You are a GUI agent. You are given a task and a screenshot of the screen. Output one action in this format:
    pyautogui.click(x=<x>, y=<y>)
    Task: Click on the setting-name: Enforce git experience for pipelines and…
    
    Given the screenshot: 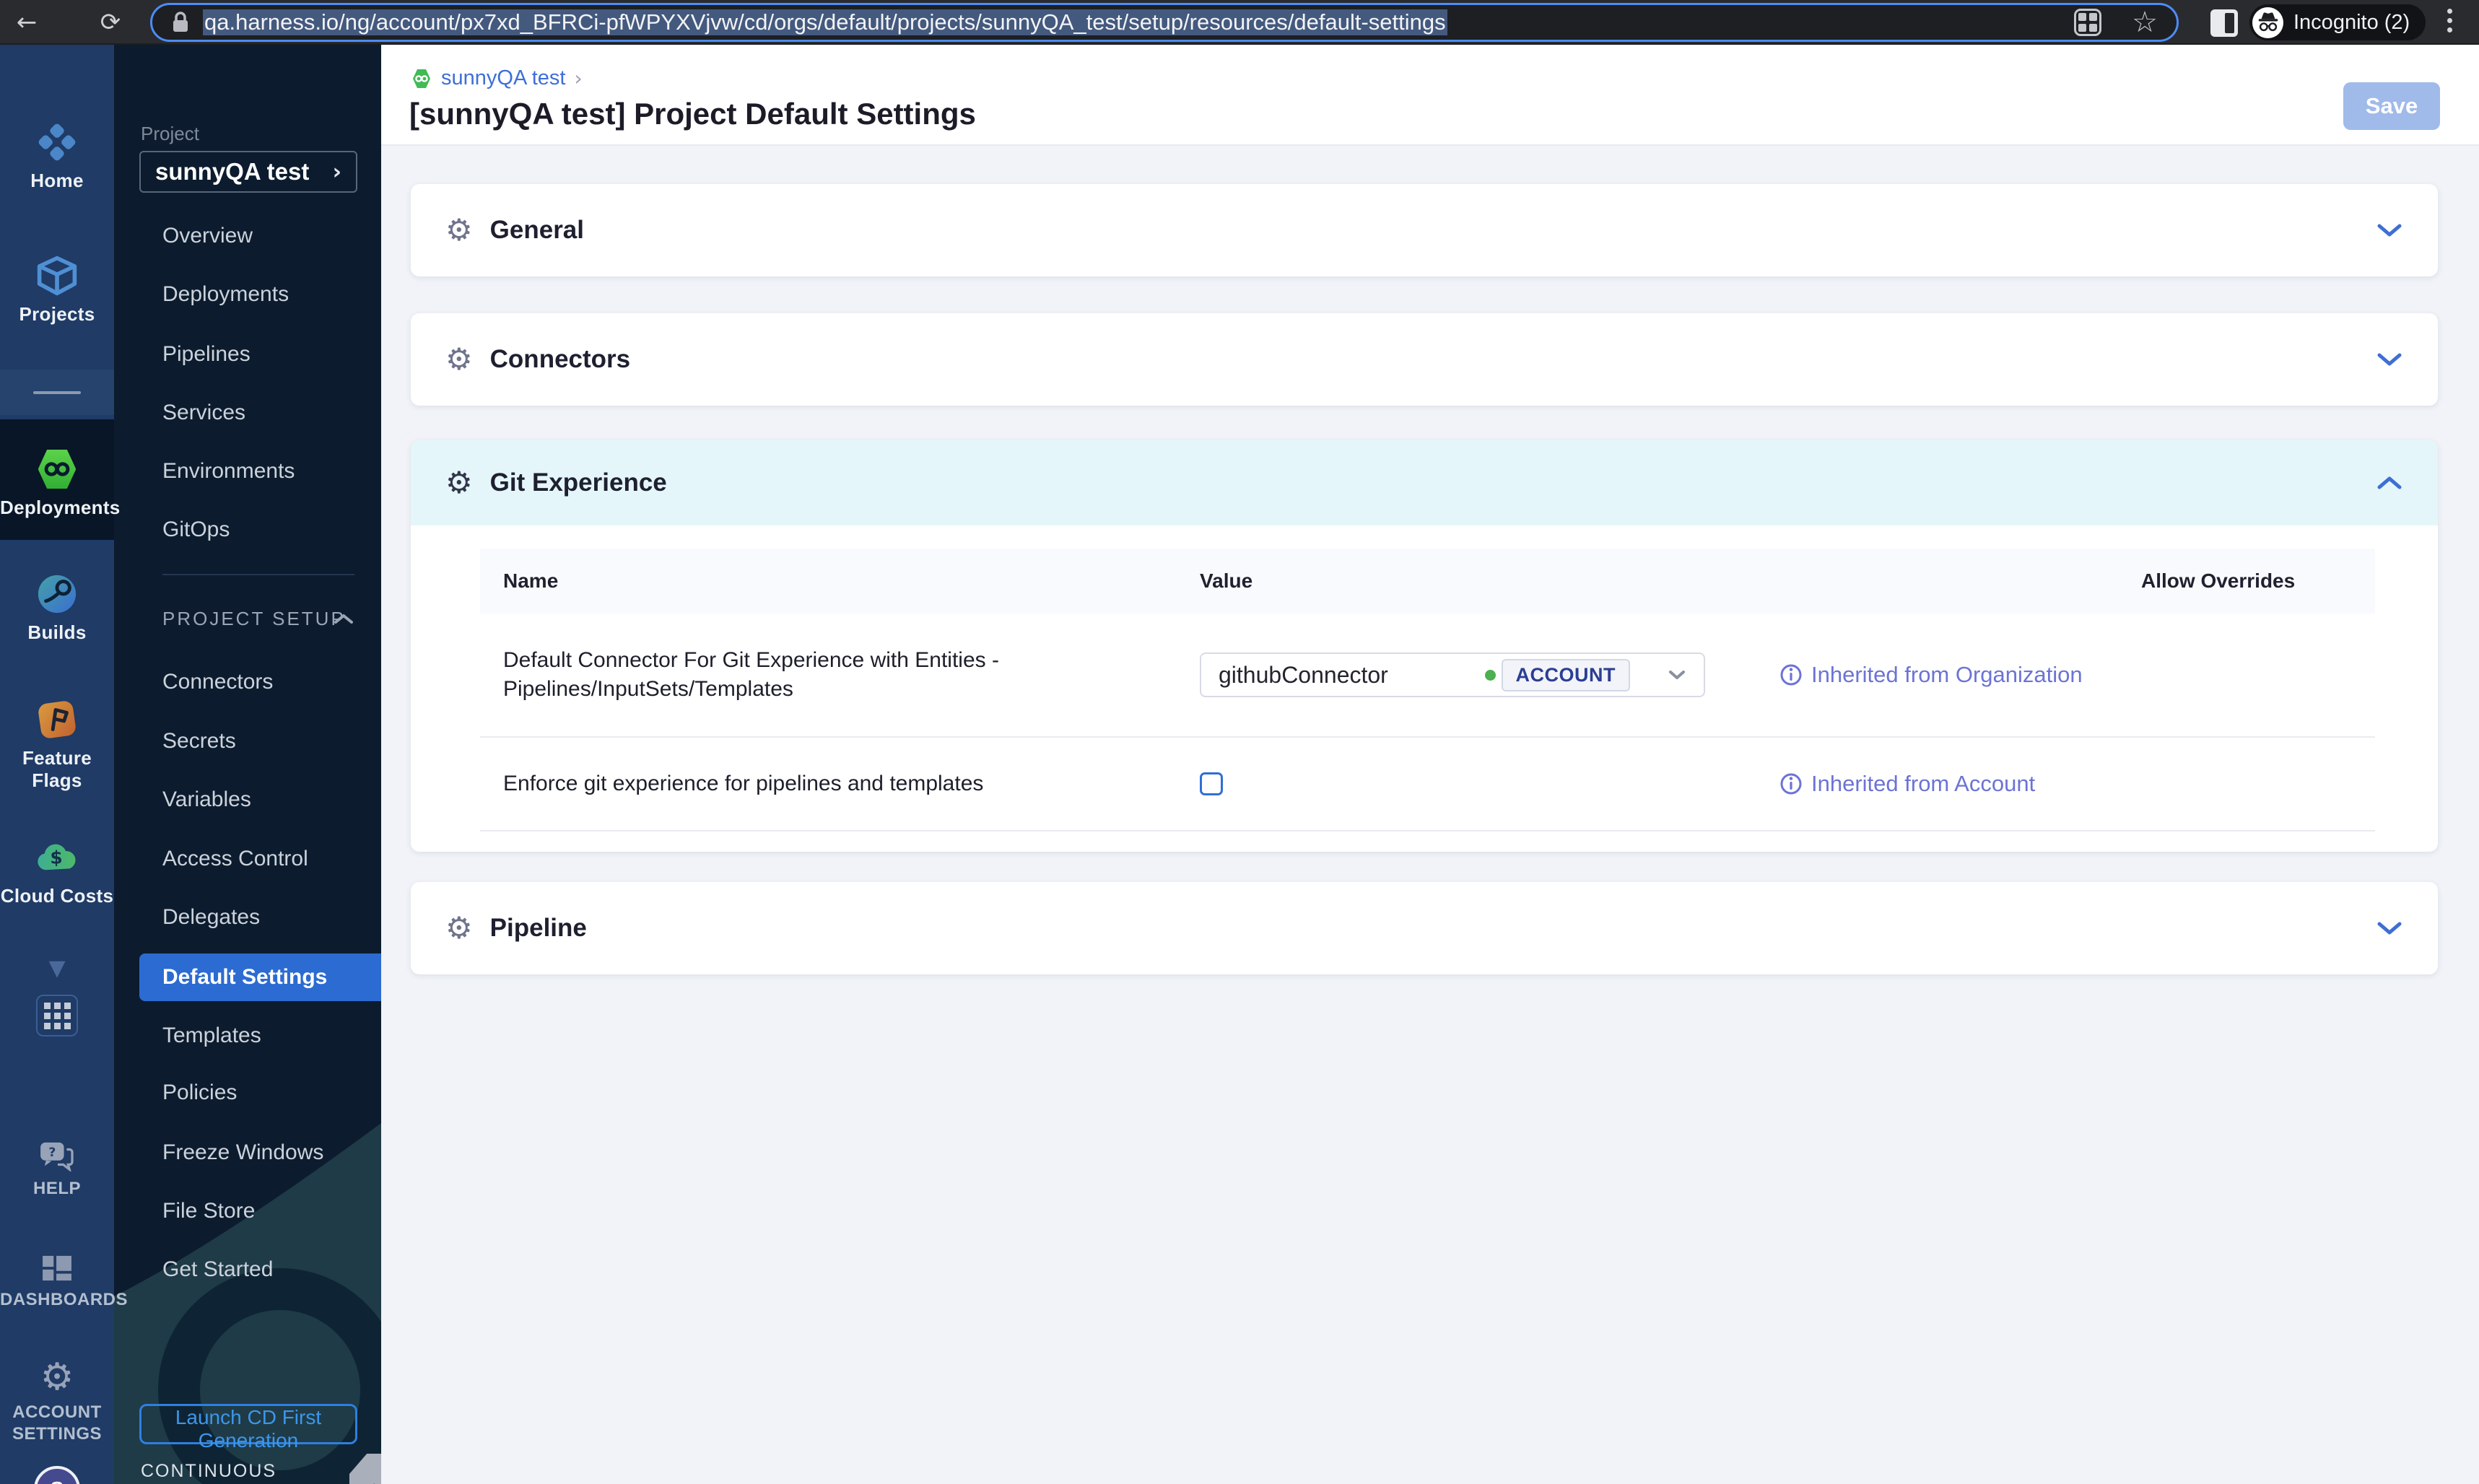 What is the action you would take?
    pyautogui.click(x=743, y=783)
    